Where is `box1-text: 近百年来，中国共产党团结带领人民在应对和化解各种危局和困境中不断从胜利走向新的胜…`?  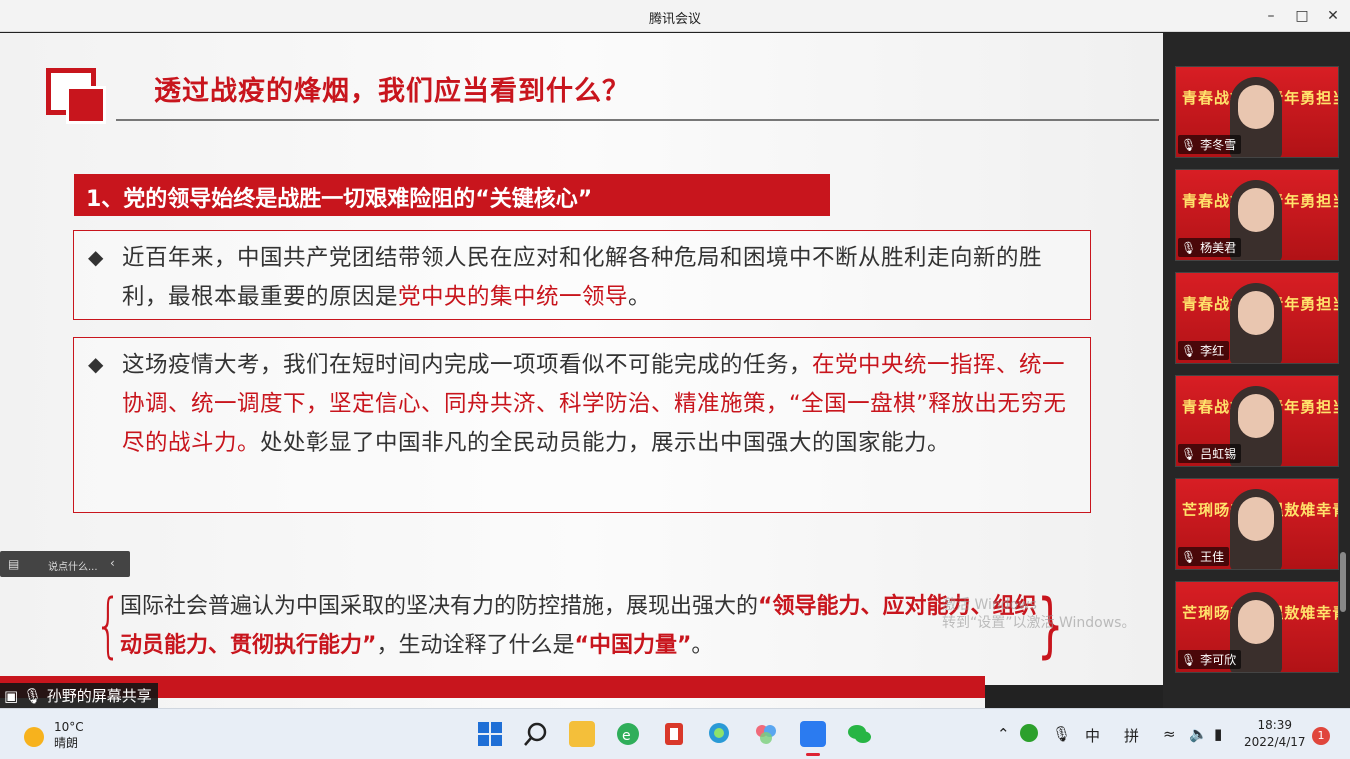 box1-text: 近百年来，中国共产党团结带领人民在应对和化解各种危局和困境中不断从胜利走向新的胜… is located at coordinates (582, 277).